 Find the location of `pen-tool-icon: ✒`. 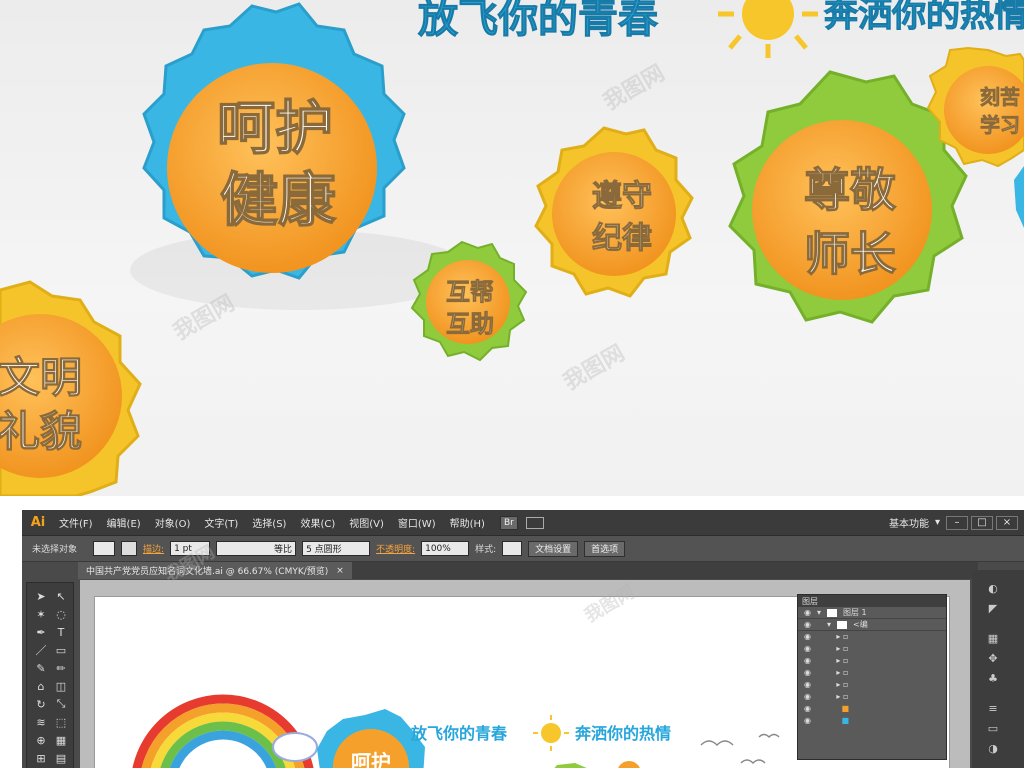

pen-tool-icon: ✒ is located at coordinates (41, 632).